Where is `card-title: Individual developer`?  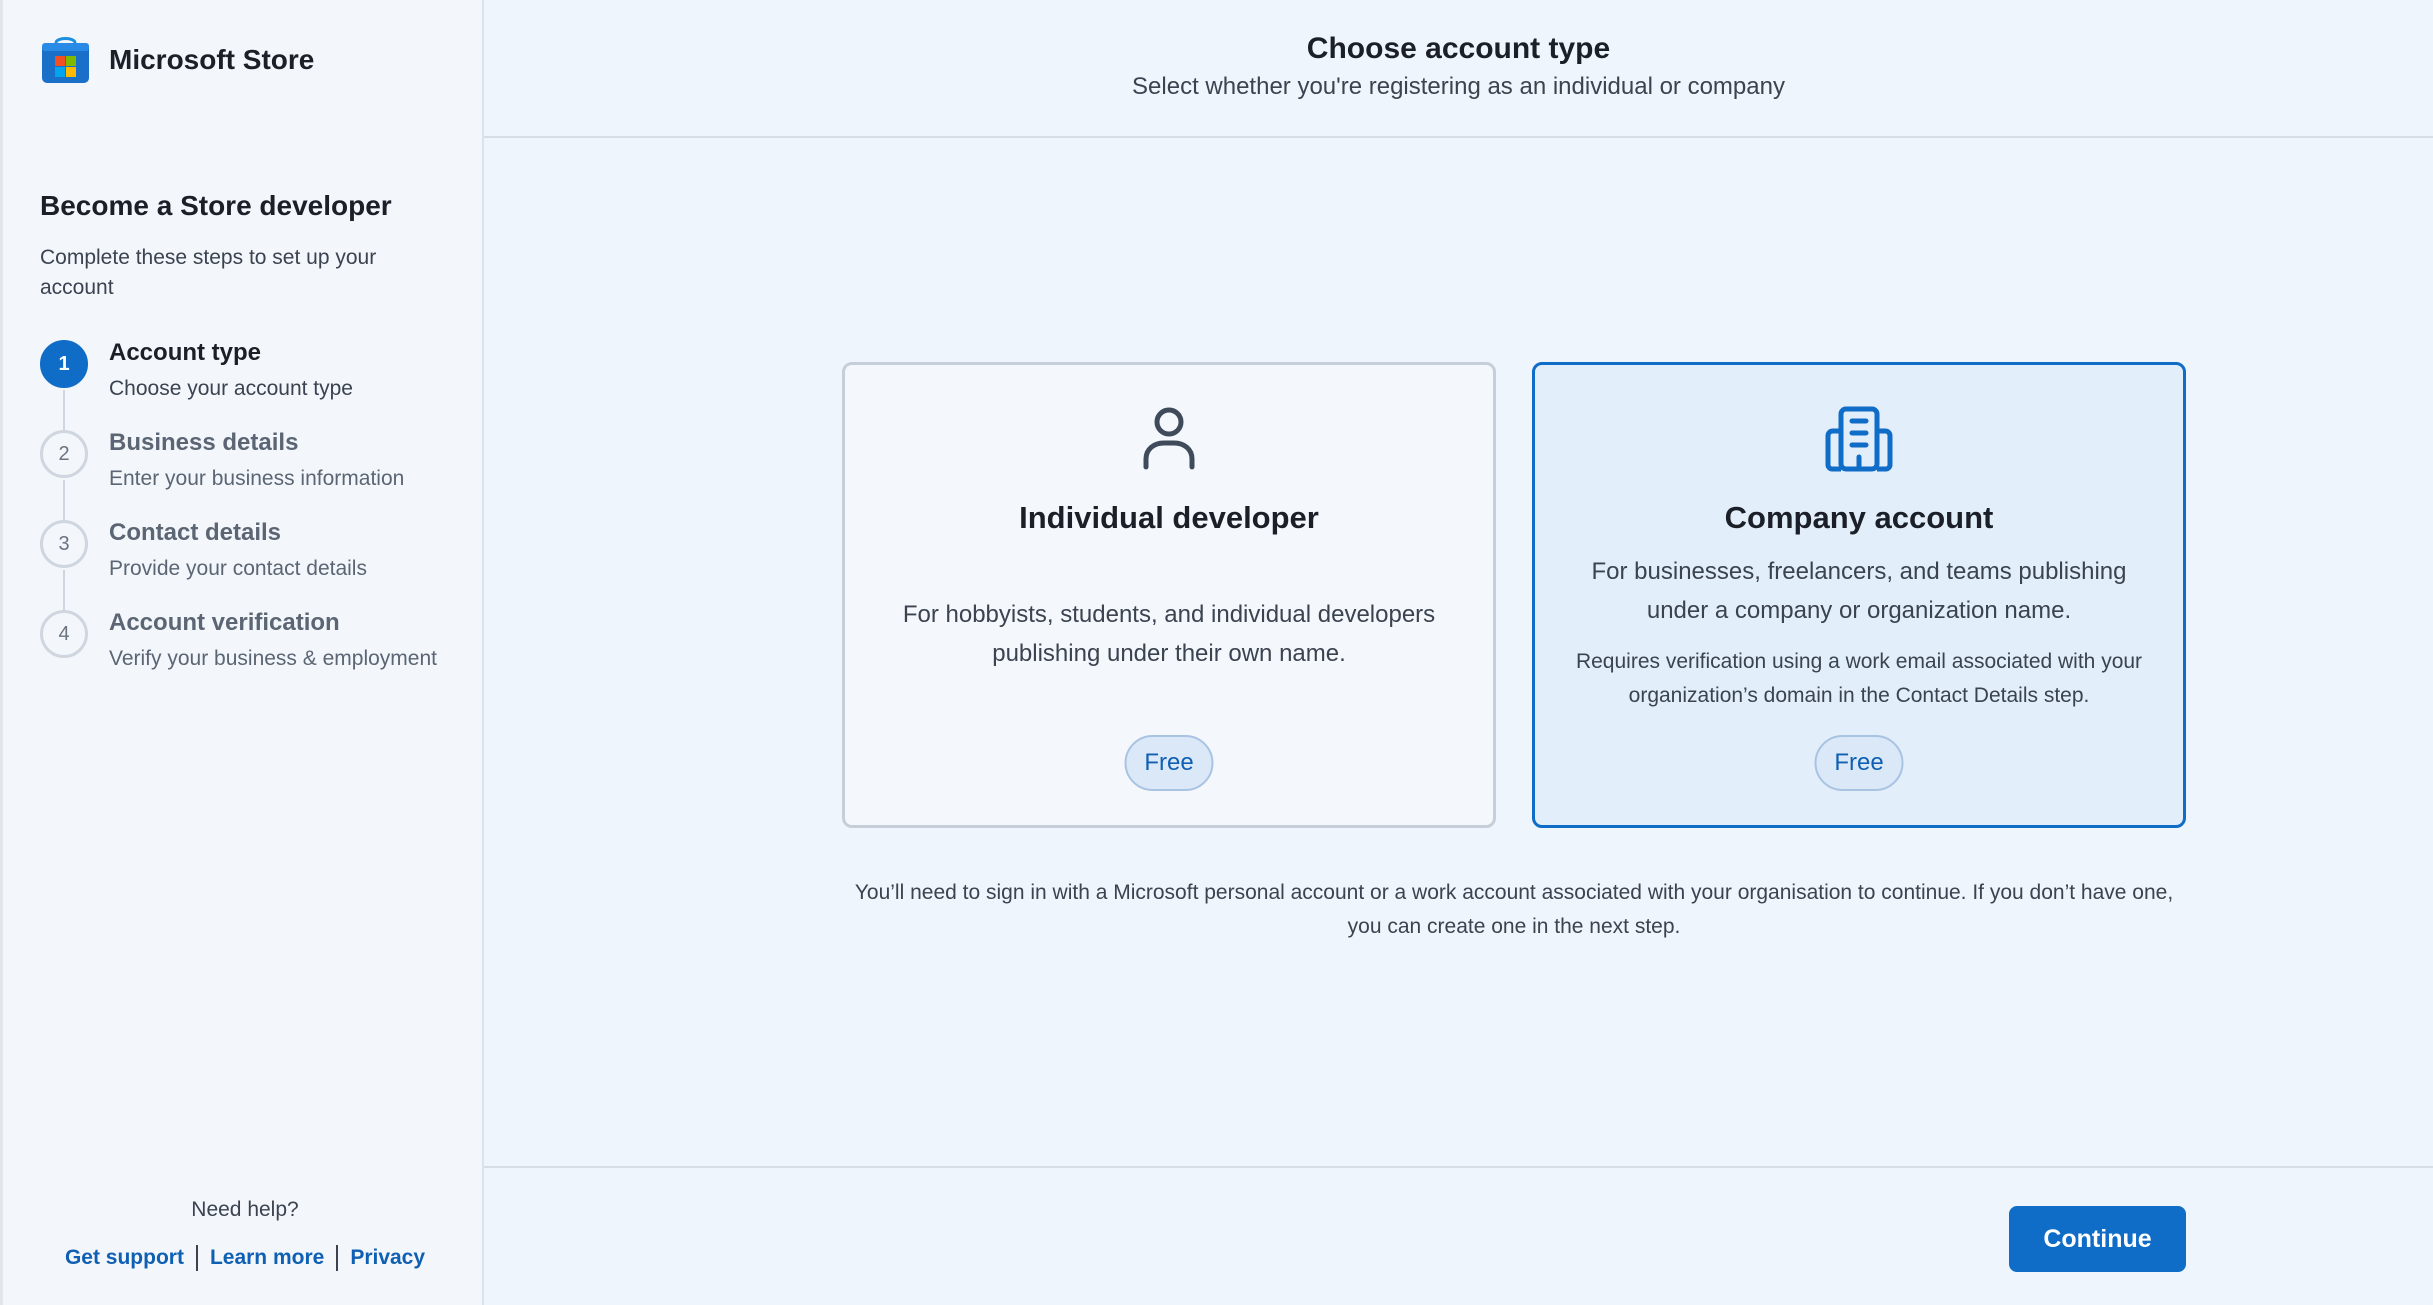 card-title: Individual developer is located at coordinates (1169, 517).